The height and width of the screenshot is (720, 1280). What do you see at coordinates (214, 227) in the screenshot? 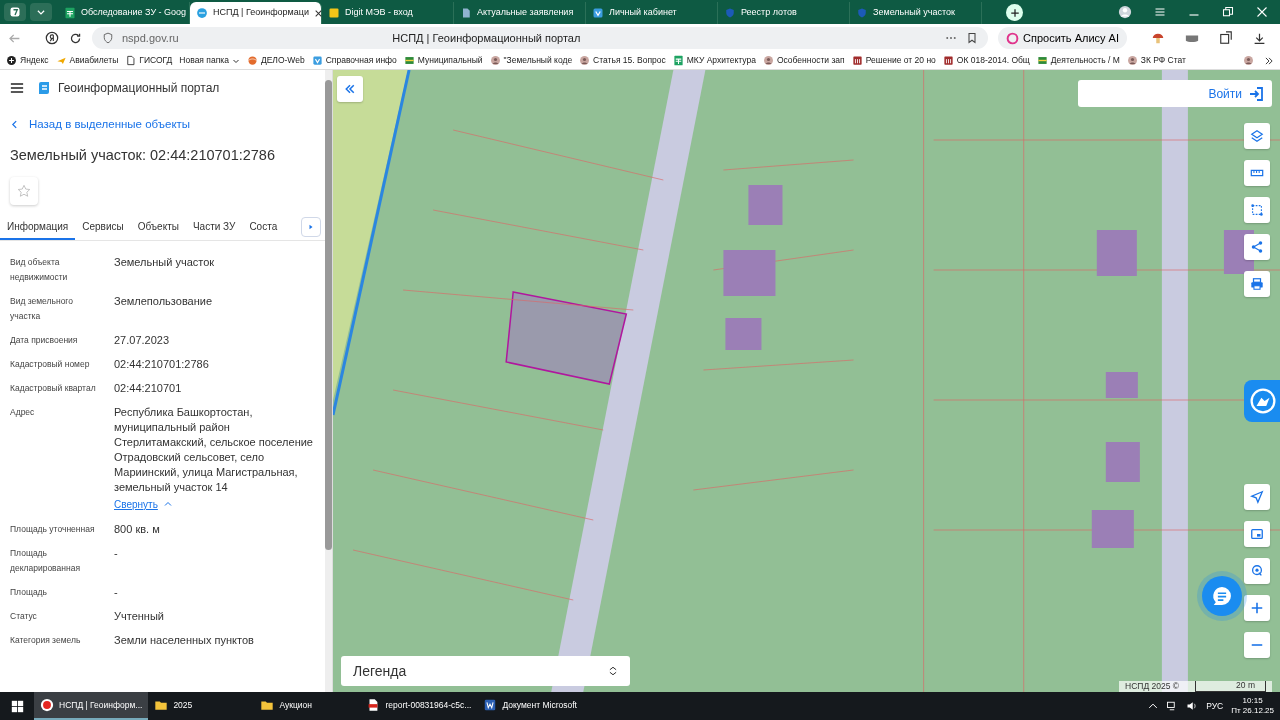
I see `info-tab: Части ЗУ` at bounding box center [214, 227].